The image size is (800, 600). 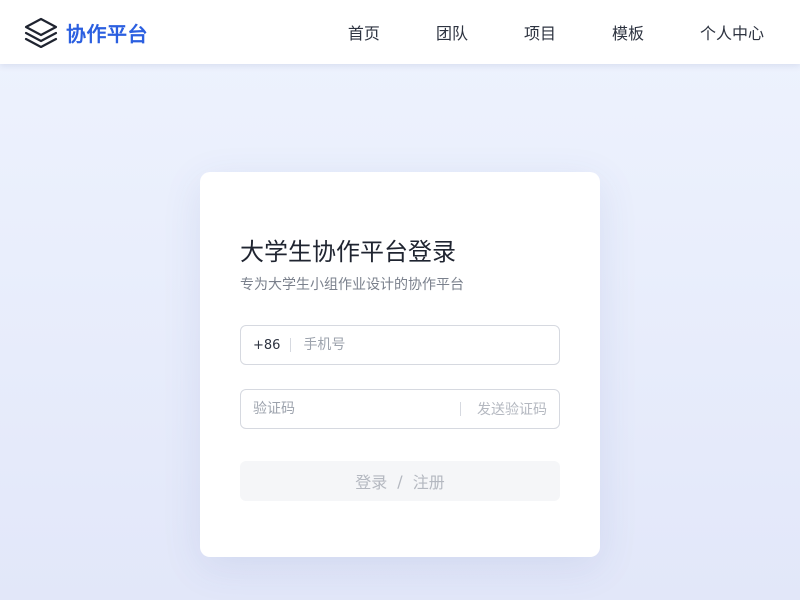 What do you see at coordinates (732, 32) in the screenshot?
I see `nav-item-profile: 个人中心` at bounding box center [732, 32].